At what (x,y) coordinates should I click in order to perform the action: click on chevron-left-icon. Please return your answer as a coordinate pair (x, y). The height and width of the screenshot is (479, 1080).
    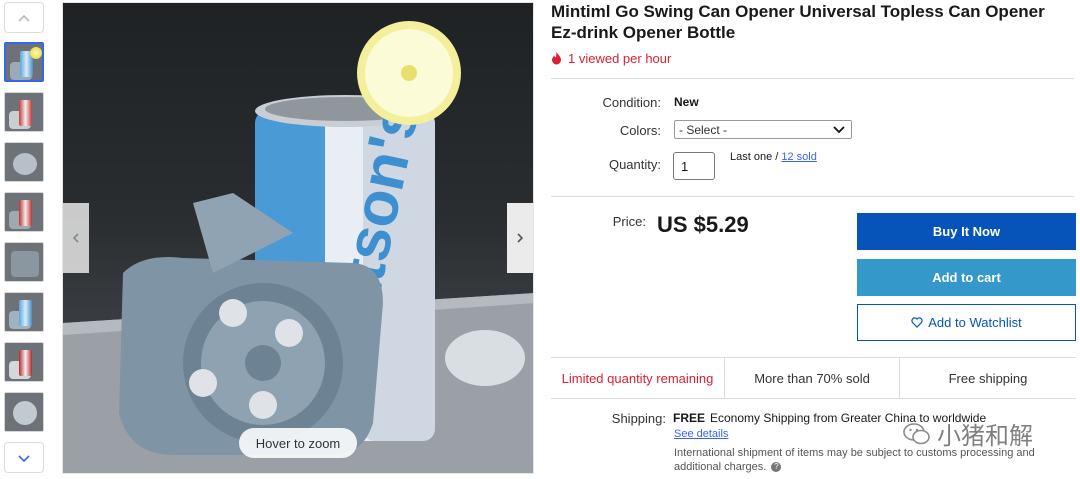
    Looking at the image, I should click on (75, 238).